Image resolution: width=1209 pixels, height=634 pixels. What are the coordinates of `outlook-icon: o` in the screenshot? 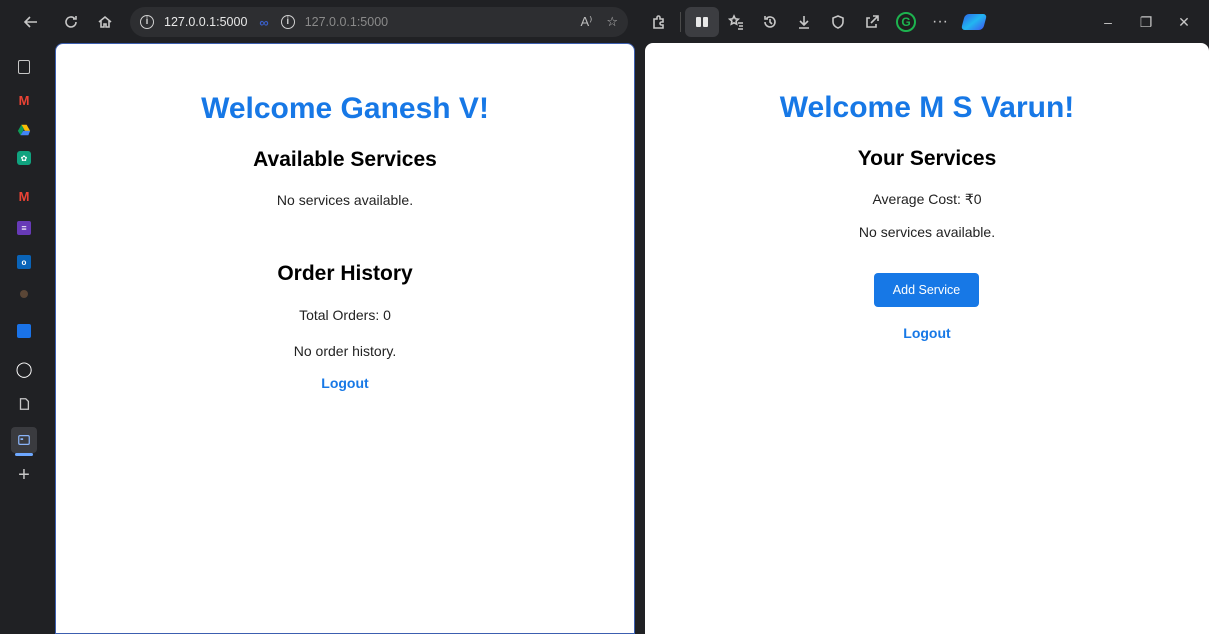 It's located at (24, 262).